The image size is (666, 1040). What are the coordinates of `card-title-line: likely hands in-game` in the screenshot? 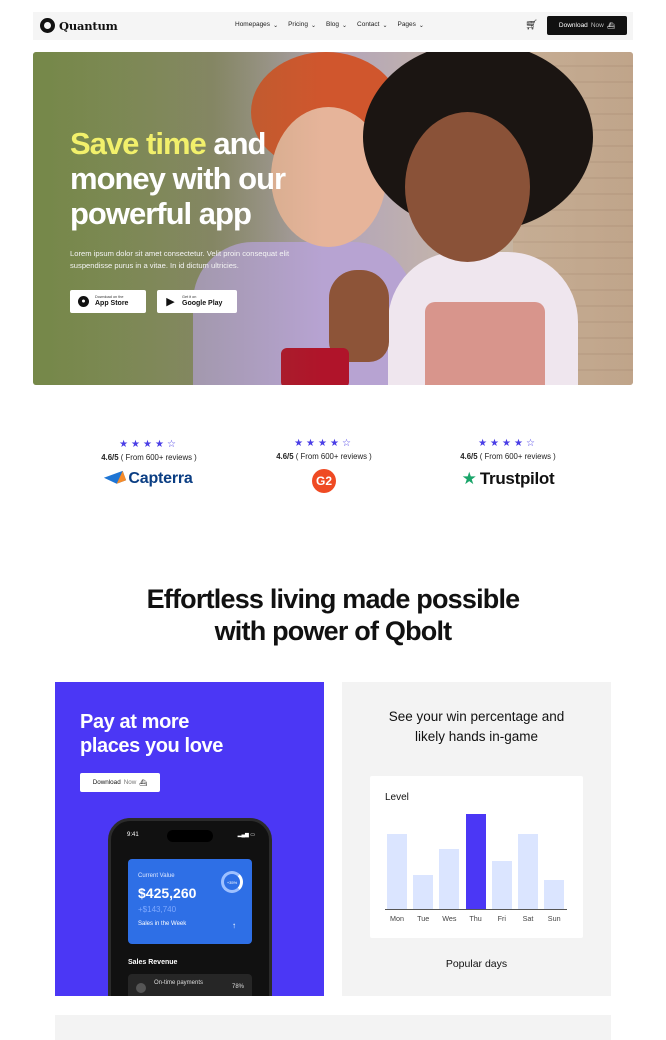 It's located at (476, 736).